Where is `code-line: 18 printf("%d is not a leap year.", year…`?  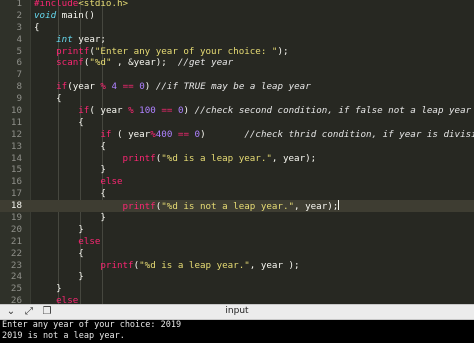
code-line: 18 printf("%d is not a leap year.", year… is located at coordinates (237, 206).